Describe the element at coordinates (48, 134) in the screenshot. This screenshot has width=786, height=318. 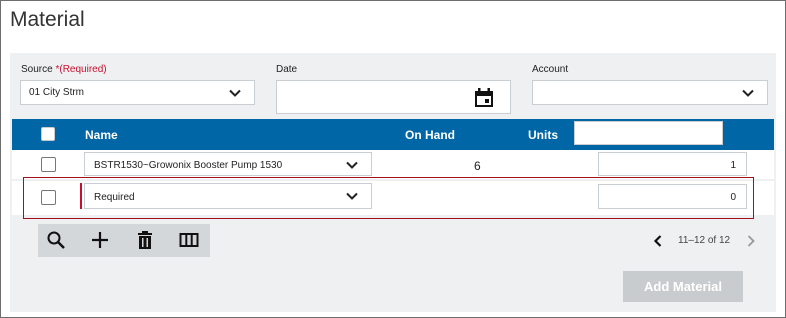
I see `select-all-checkbox` at that location.